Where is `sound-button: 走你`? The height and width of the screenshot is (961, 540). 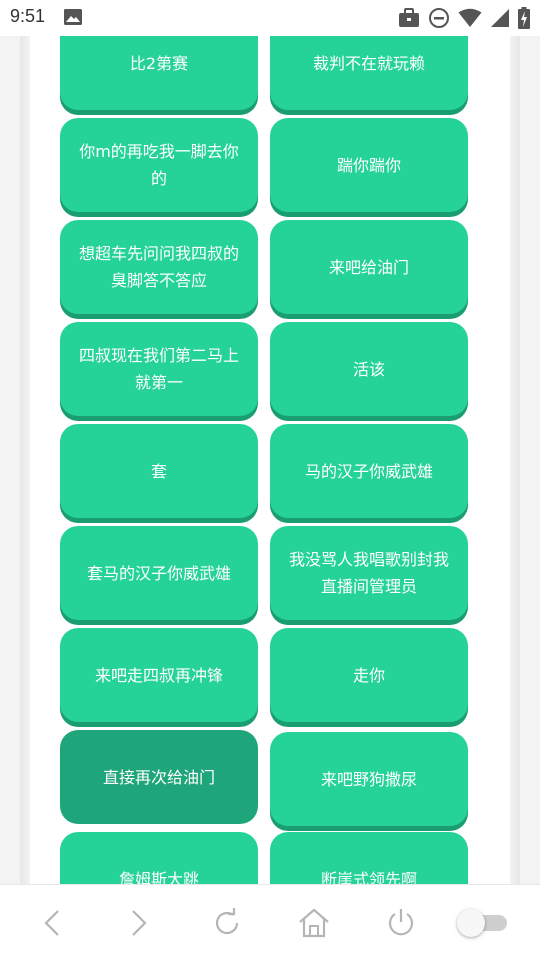
sound-button: 走你 is located at coordinates (369, 675).